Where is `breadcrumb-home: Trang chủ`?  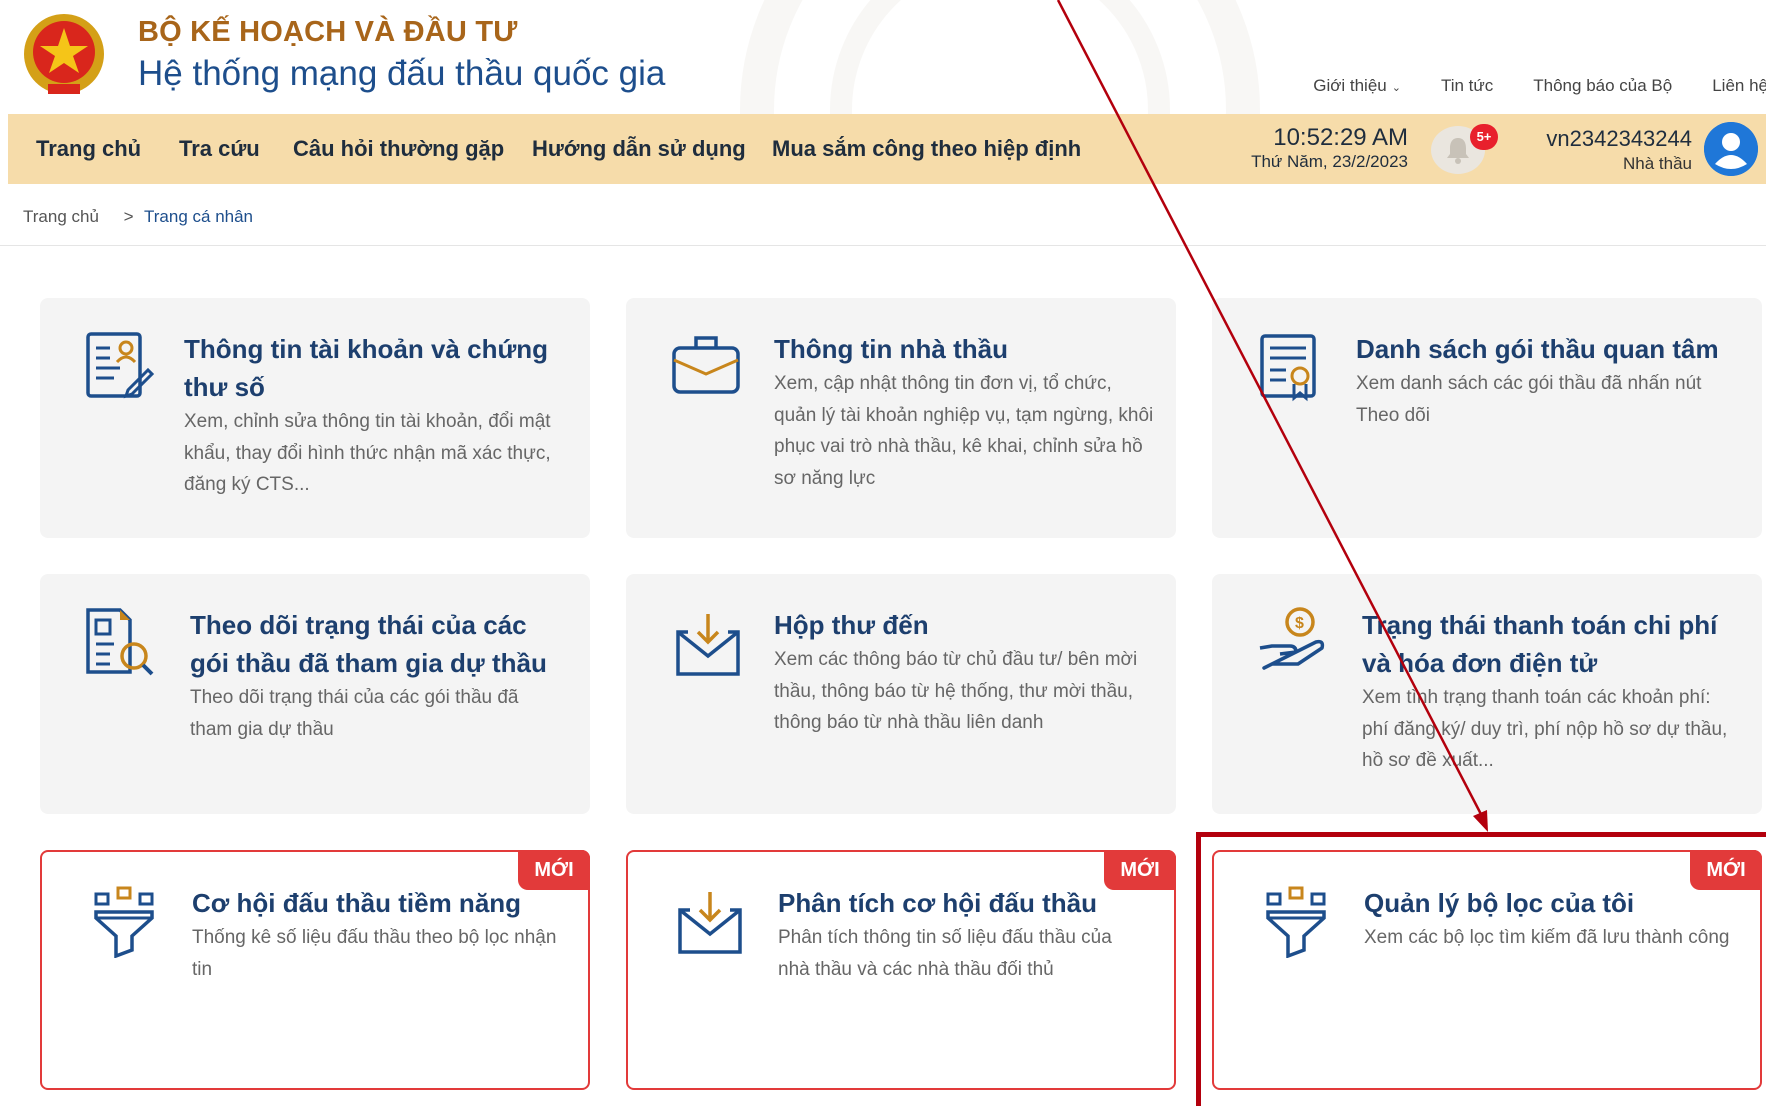
breadcrumb-home: Trang chủ is located at coordinates (61, 216).